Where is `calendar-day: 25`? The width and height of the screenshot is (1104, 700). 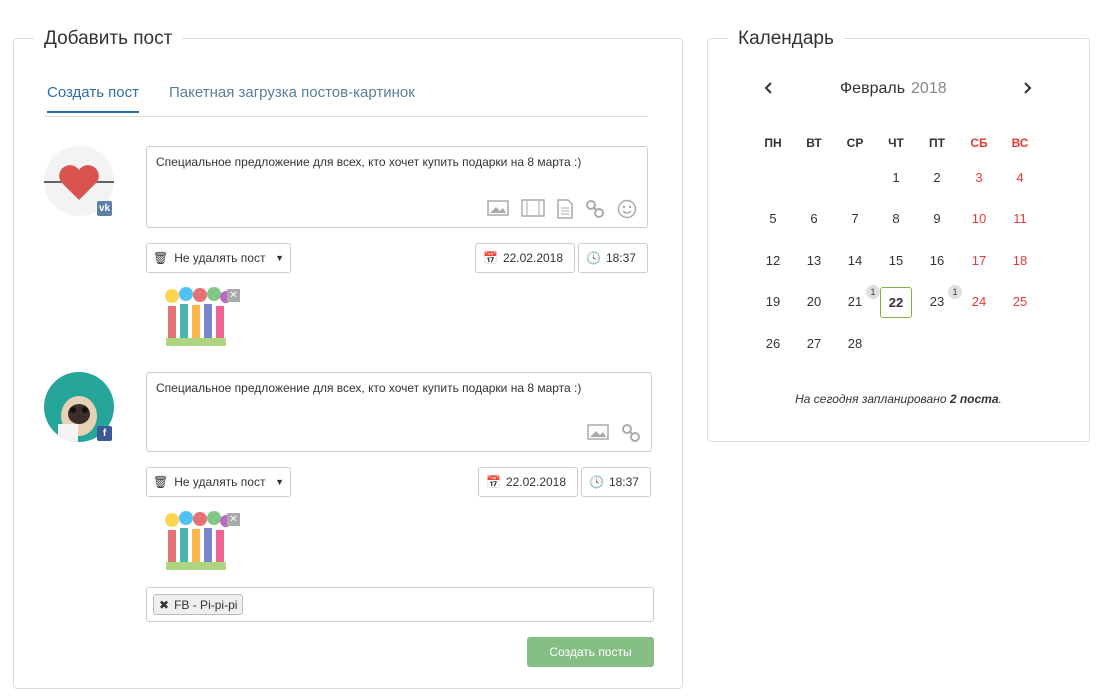
calendar-day: 25 is located at coordinates (1020, 302).